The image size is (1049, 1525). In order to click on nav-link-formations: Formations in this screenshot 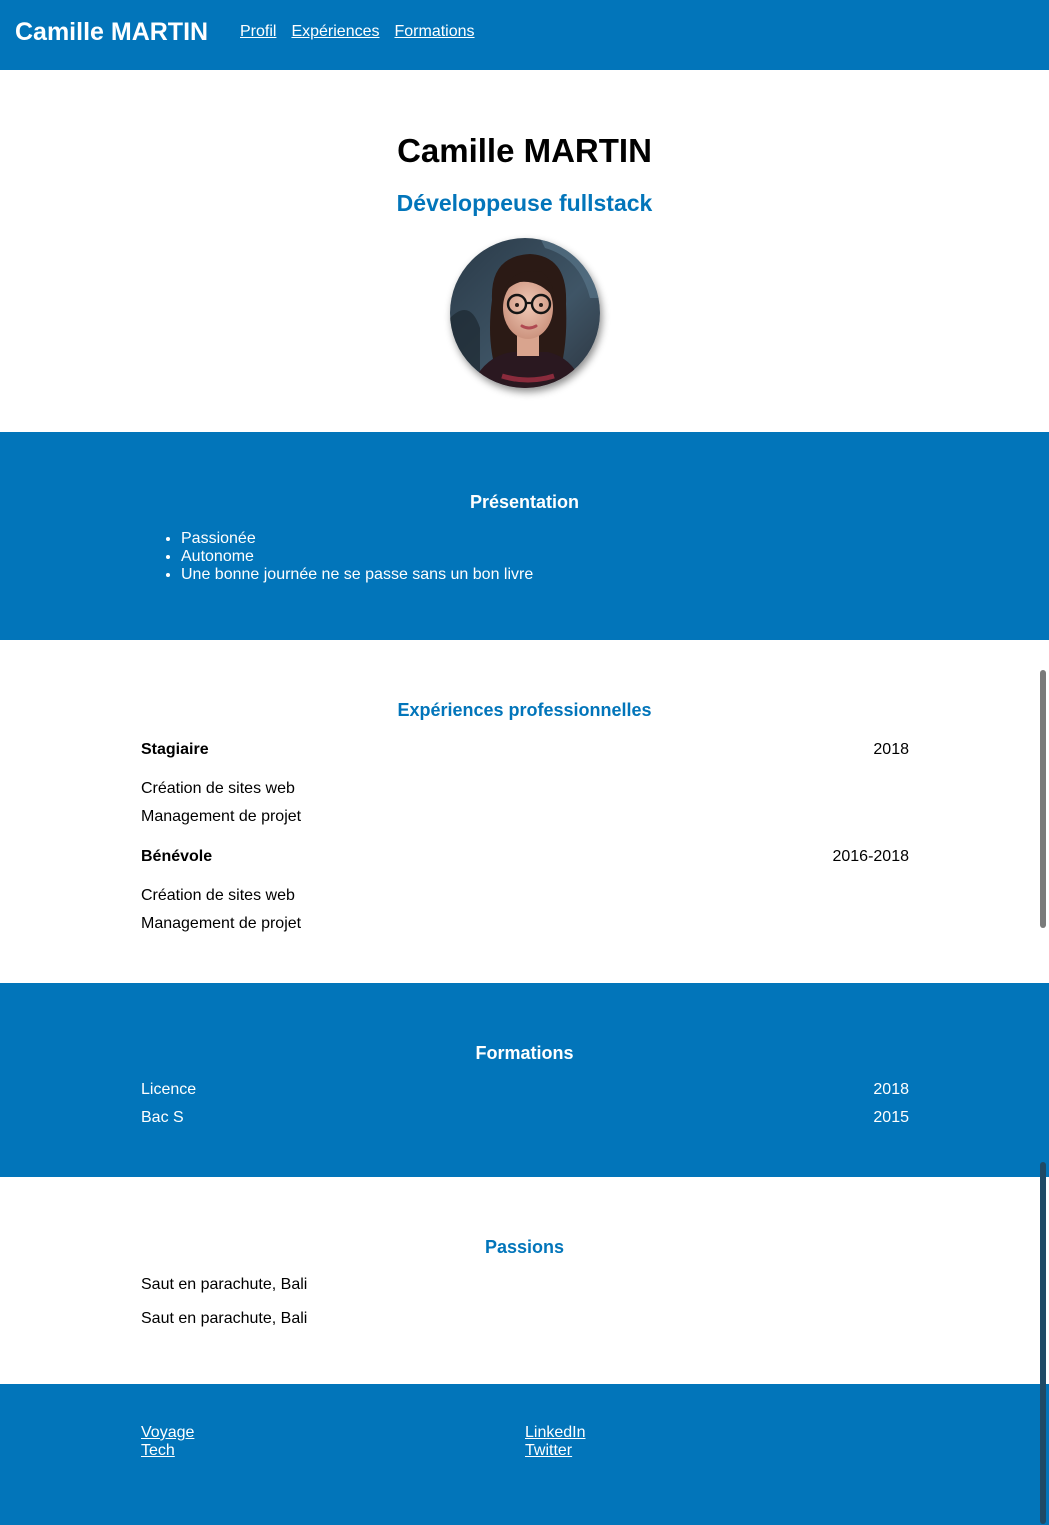, I will do `click(435, 32)`.